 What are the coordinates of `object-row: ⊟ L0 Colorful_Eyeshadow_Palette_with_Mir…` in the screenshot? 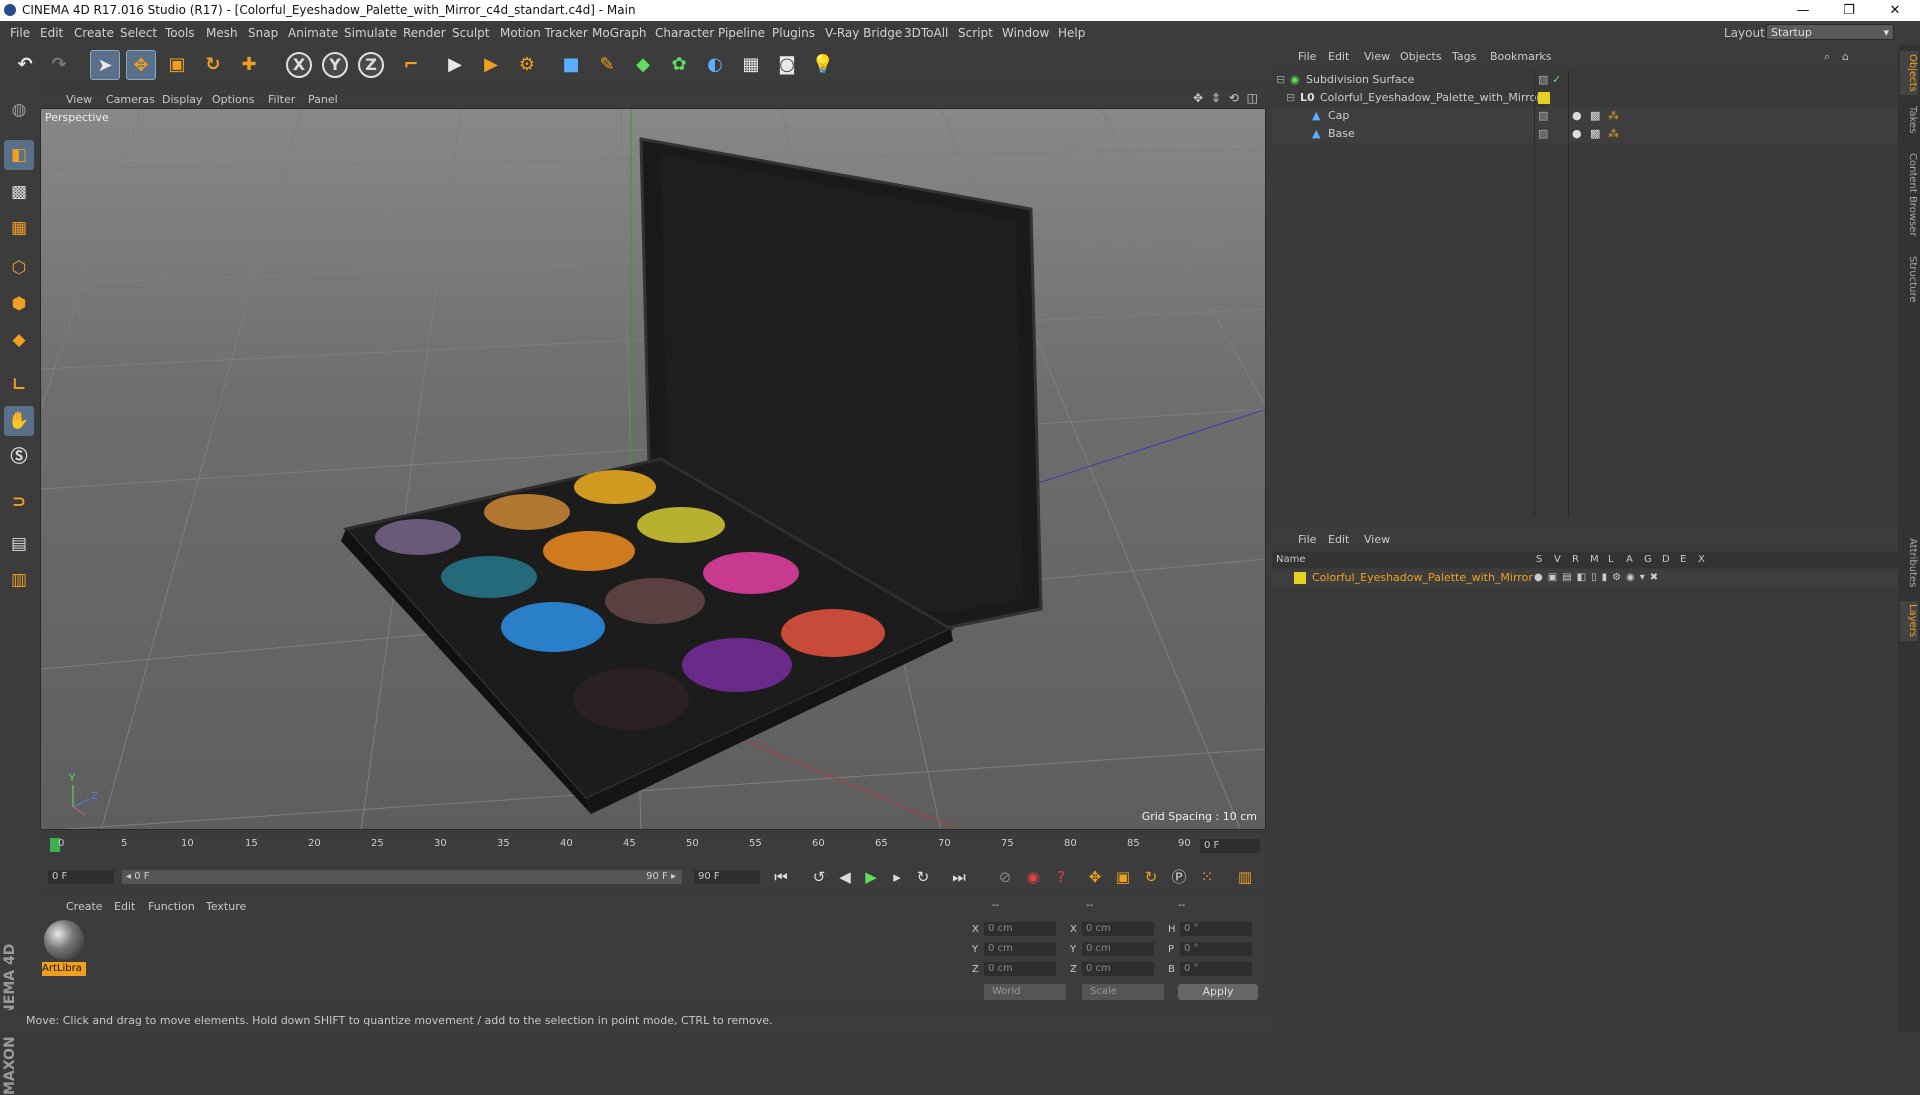 It's located at (1585, 98).